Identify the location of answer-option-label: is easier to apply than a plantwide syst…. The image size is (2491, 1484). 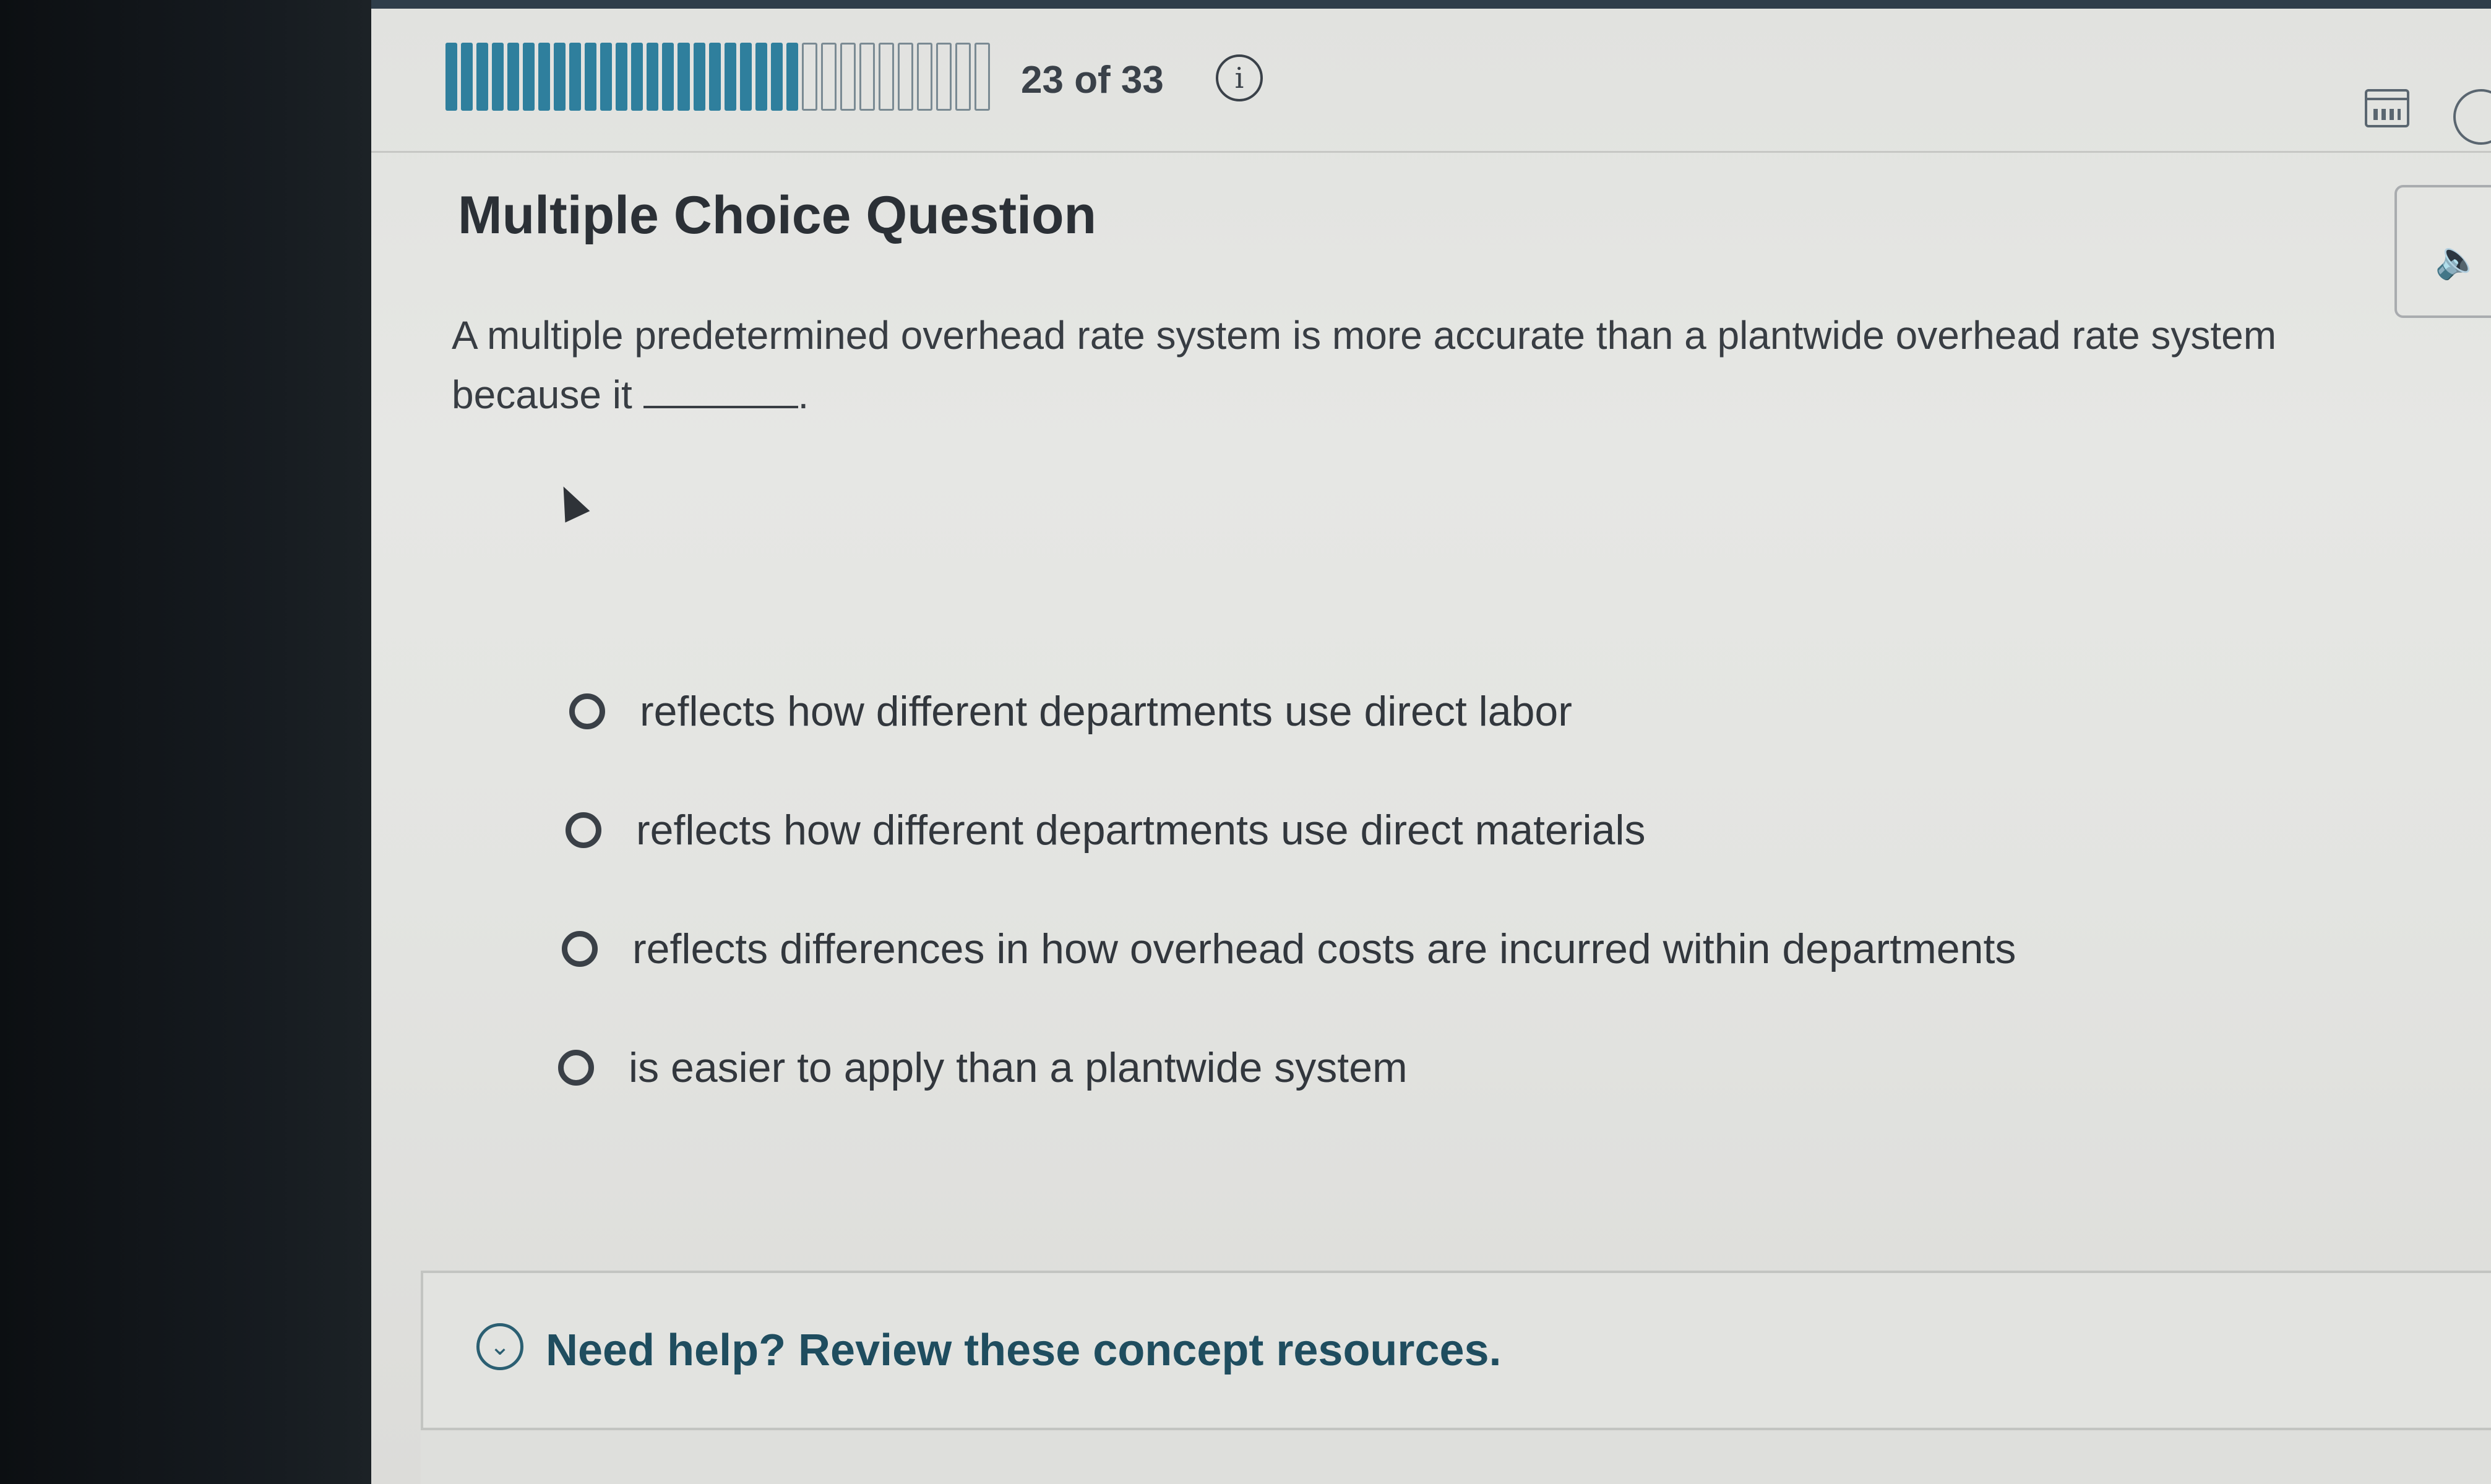
(1018, 1067).